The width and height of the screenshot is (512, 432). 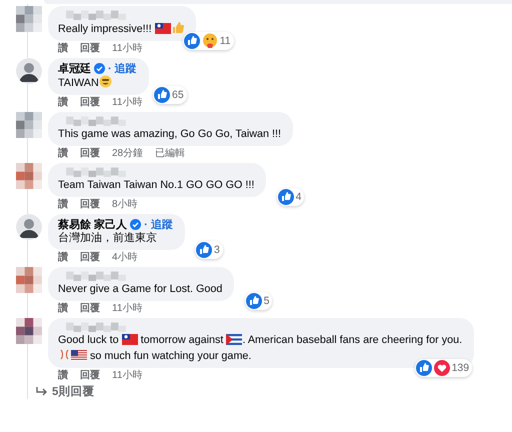 What do you see at coordinates (208, 41) in the screenshot?
I see `reaction-count: 11` at bounding box center [208, 41].